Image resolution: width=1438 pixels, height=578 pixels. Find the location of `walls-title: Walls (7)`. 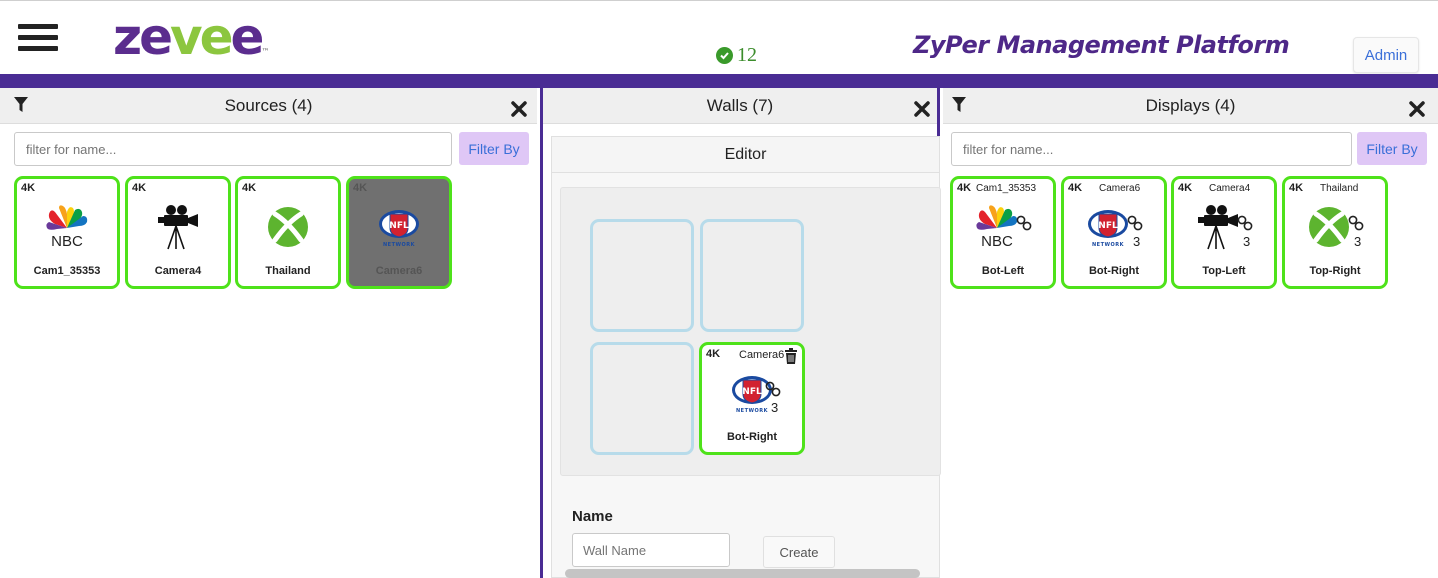

walls-title: Walls (7) is located at coordinates (740, 105).